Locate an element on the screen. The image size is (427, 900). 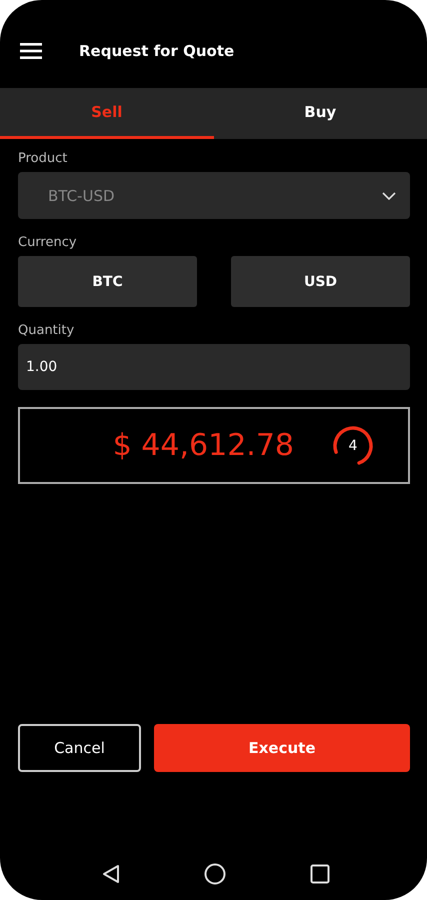
chevron-down-icon is located at coordinates (389, 196).